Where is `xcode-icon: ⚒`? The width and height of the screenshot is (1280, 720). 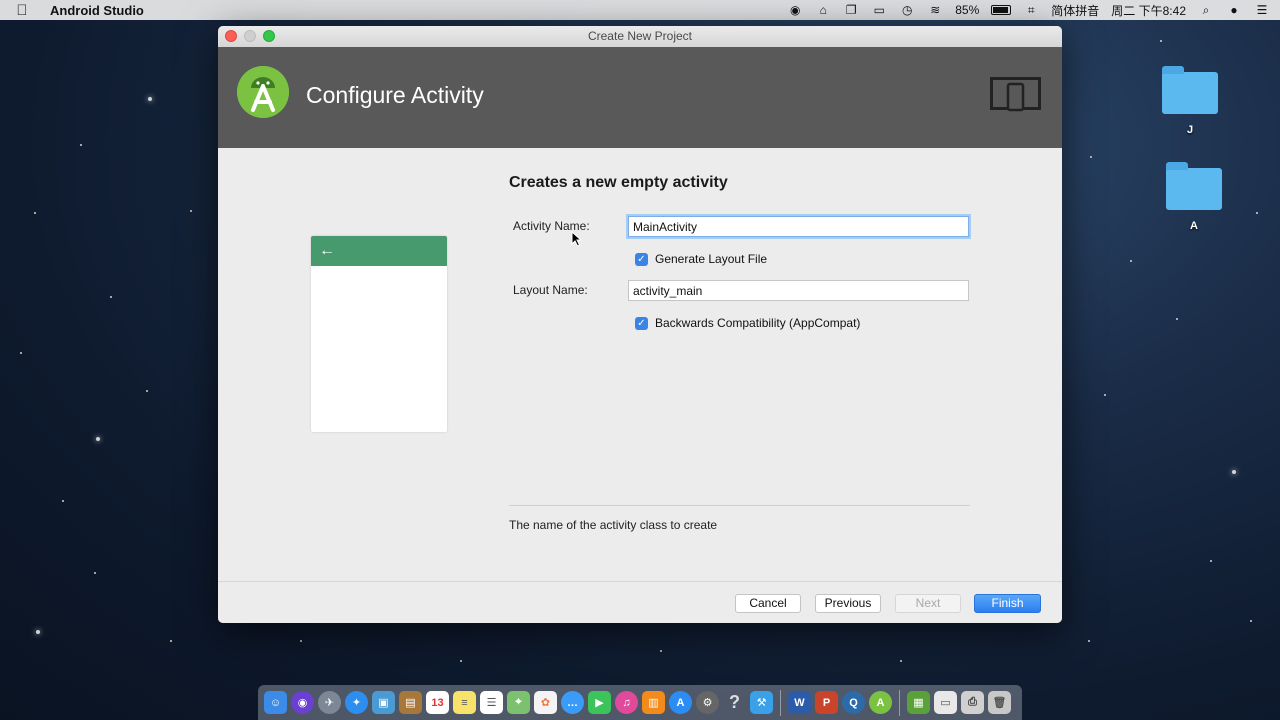
xcode-icon: ⚒ is located at coordinates (761, 702).